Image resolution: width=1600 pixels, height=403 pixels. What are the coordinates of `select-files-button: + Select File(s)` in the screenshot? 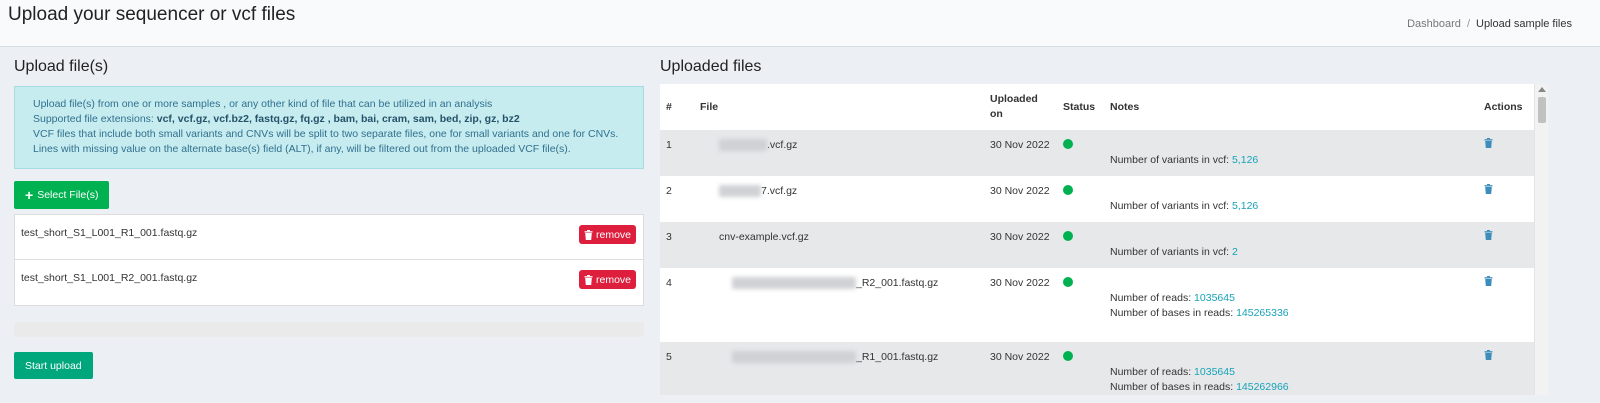 It's located at (62, 195).